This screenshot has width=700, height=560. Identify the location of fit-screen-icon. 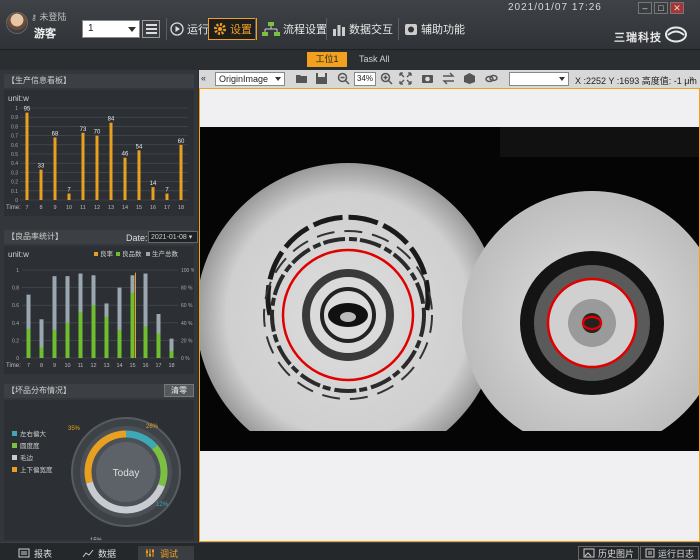
(405, 78).